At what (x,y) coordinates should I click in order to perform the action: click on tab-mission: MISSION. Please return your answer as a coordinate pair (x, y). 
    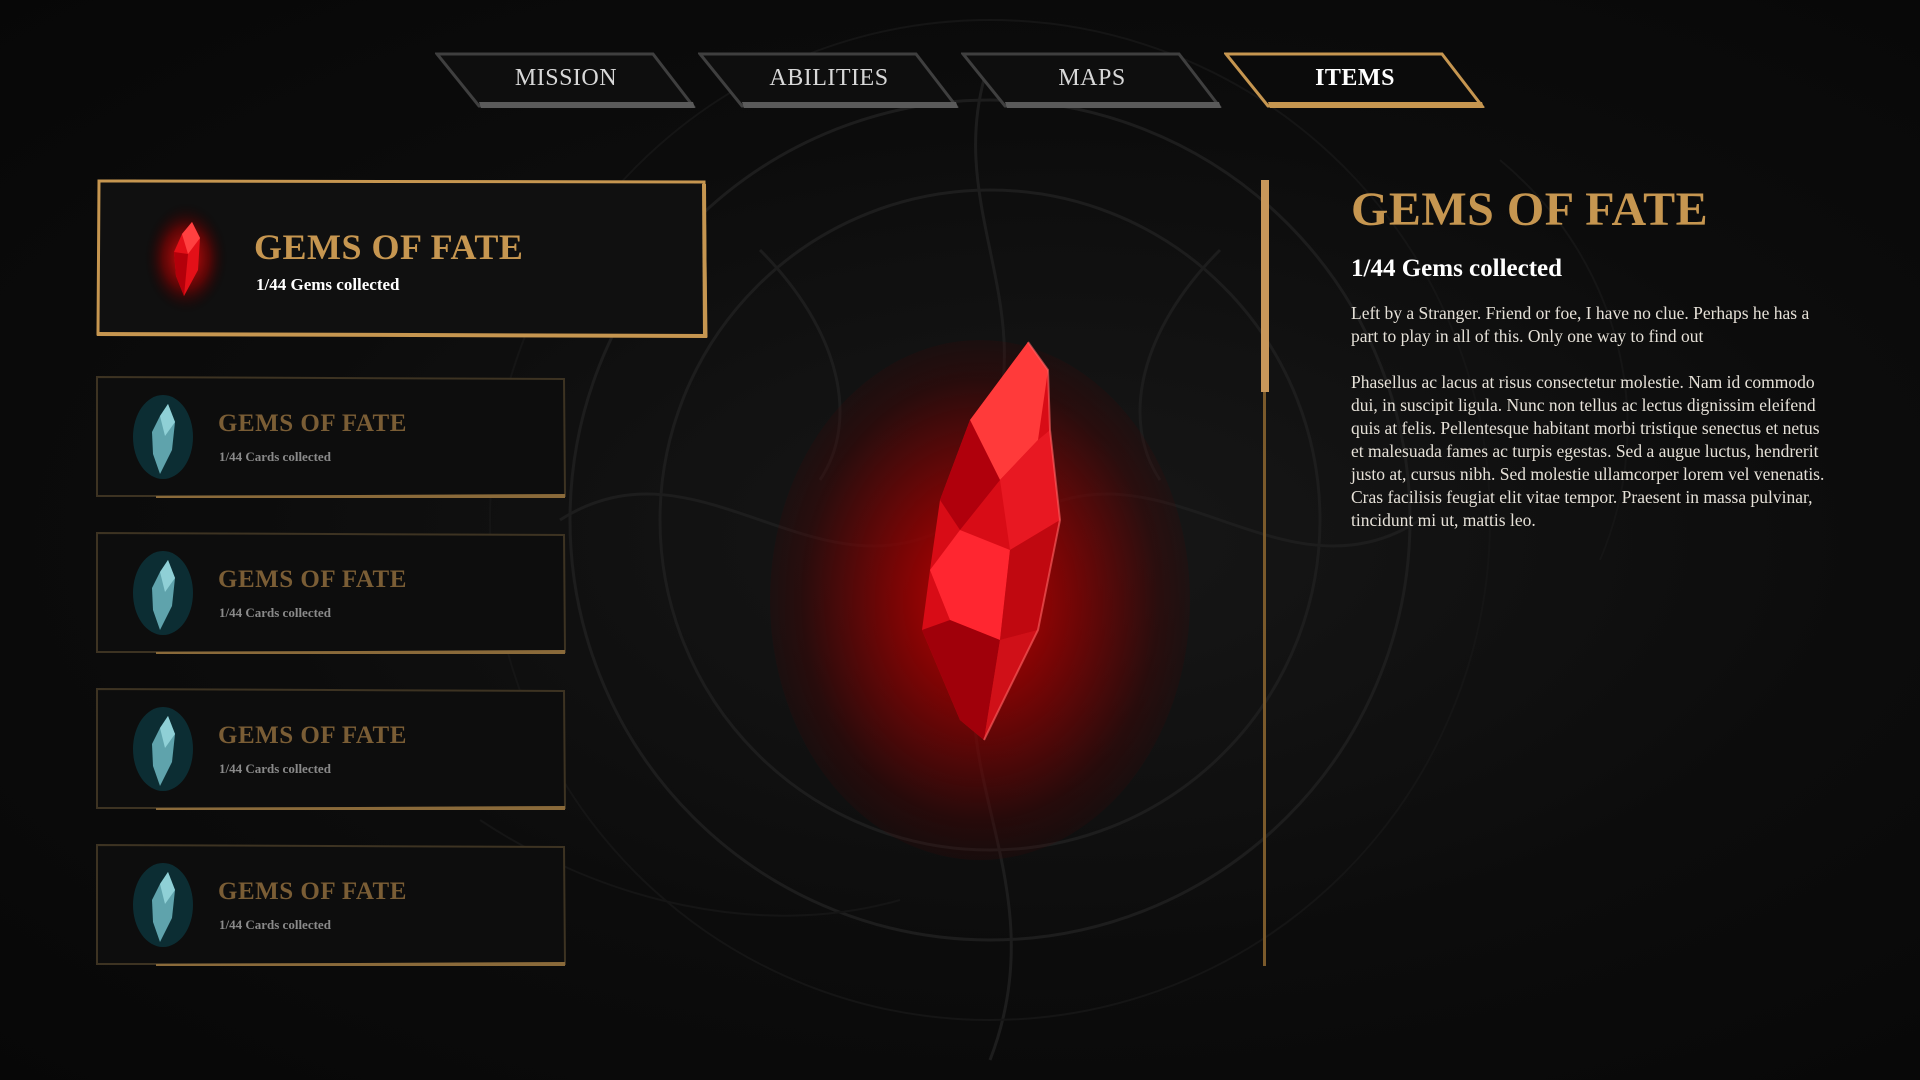
    Looking at the image, I should click on (566, 80).